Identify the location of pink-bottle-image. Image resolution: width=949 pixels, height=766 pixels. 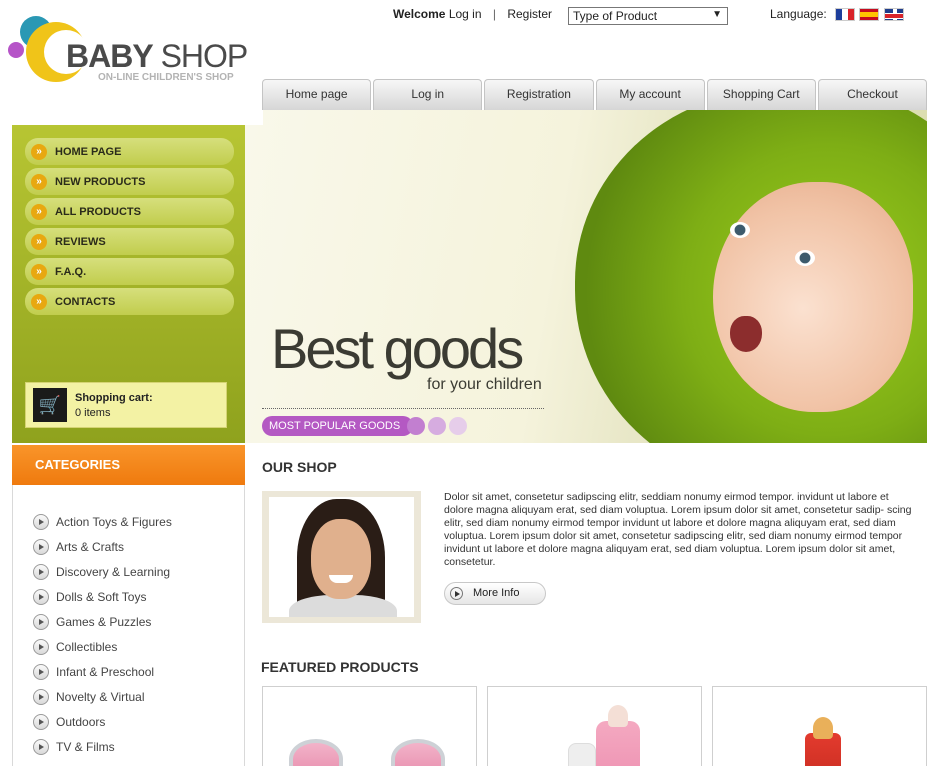
(618, 743).